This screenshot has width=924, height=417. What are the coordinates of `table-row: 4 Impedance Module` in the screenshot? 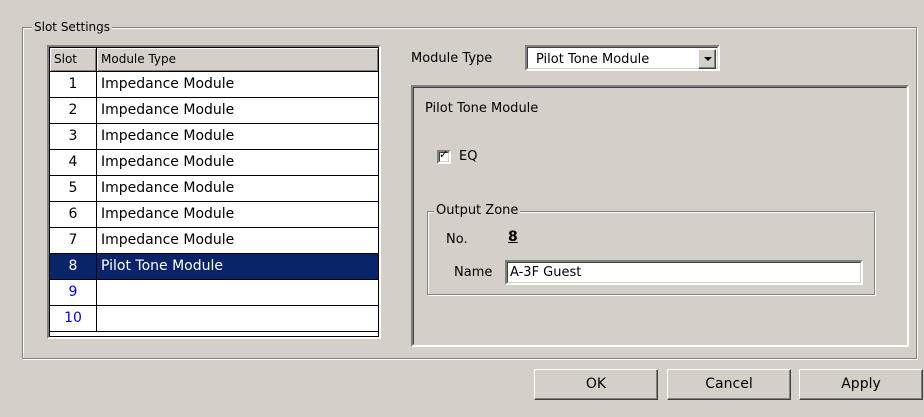 It's located at (214, 163).